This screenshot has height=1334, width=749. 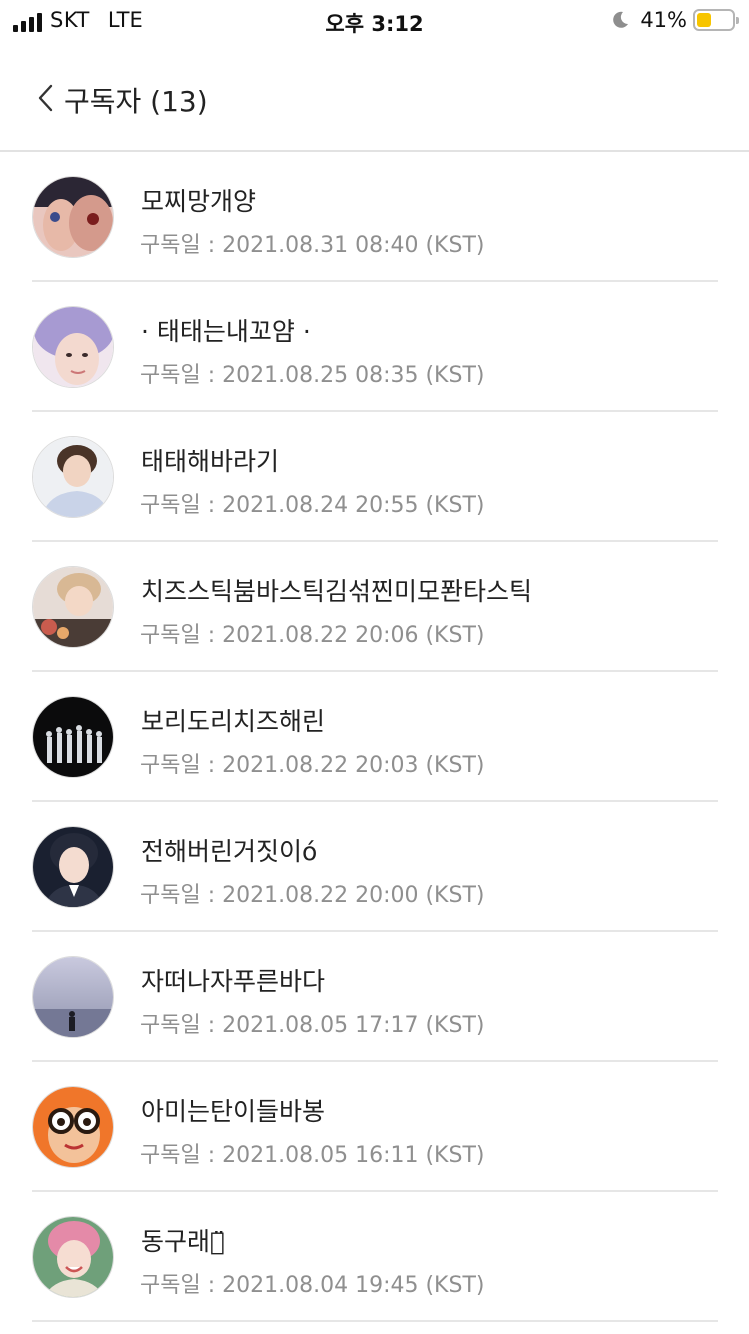 What do you see at coordinates (374, 1127) in the screenshot?
I see `list-item: 아미는탄이들바봉 구독일 : 2021.08.05 16:11 (KST)` at bounding box center [374, 1127].